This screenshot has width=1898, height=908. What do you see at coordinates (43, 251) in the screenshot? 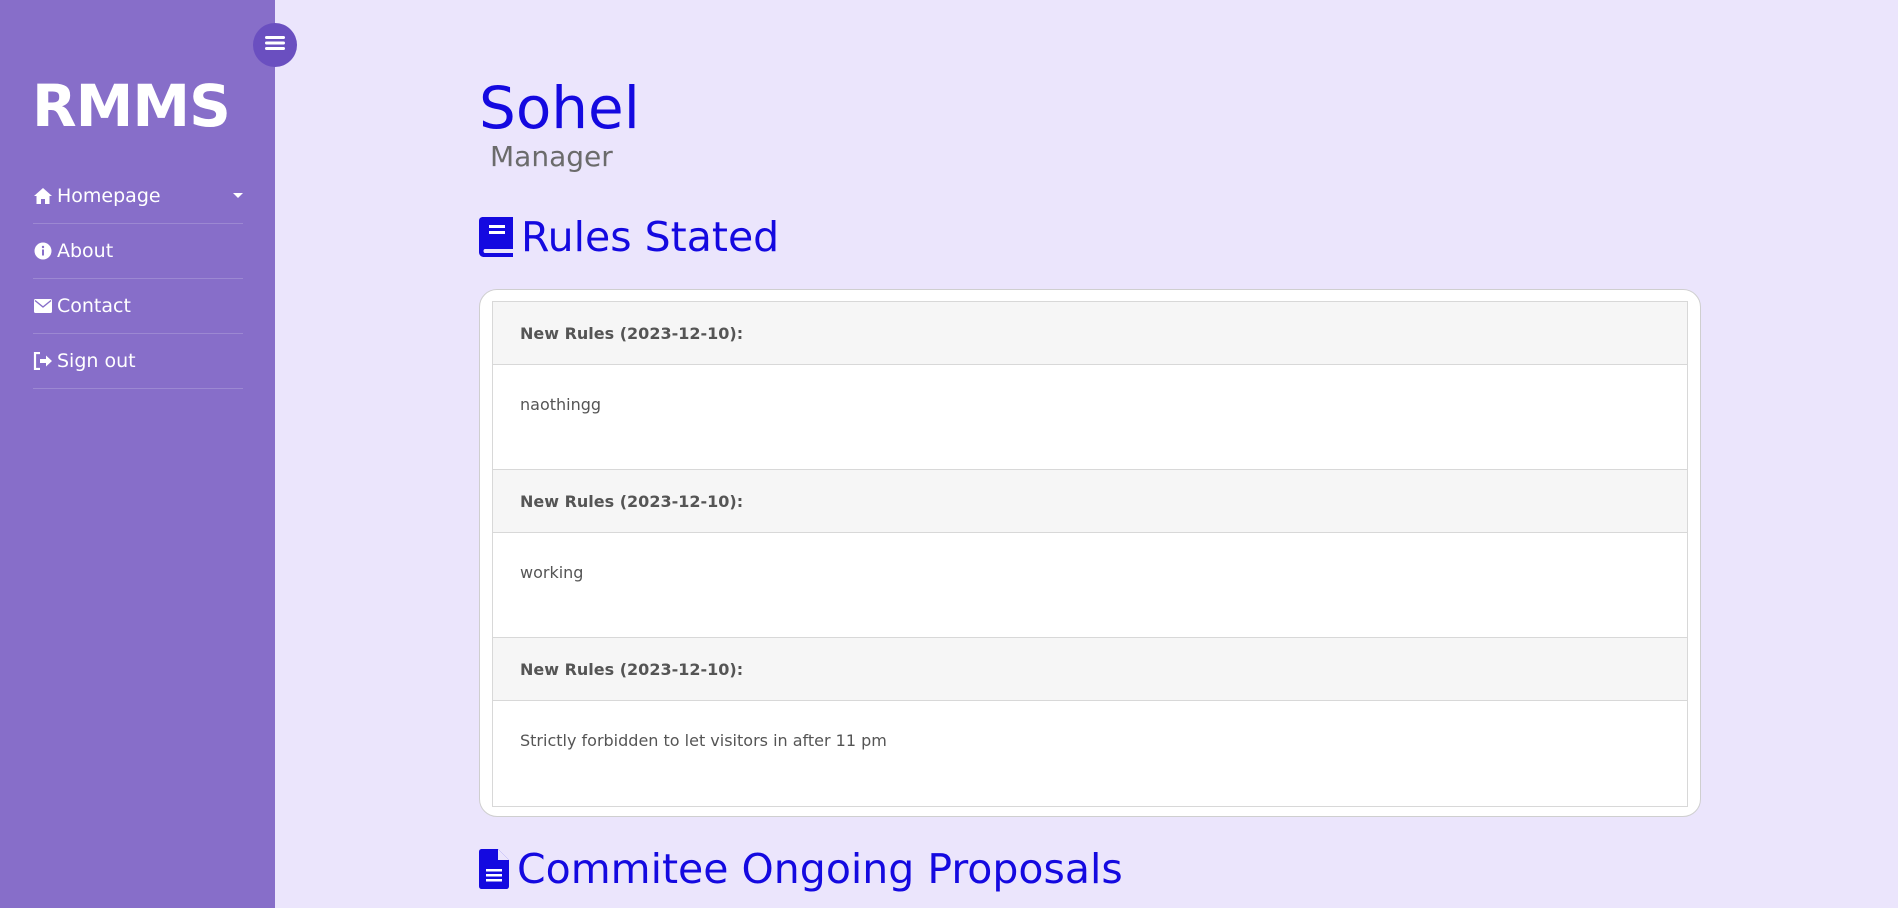
I see `info-icon` at bounding box center [43, 251].